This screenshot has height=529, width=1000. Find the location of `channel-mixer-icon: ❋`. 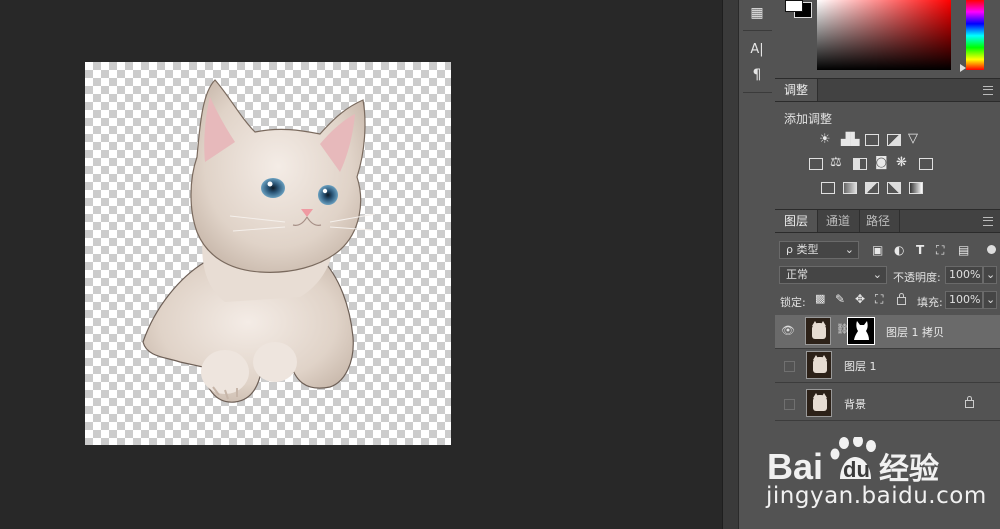

channel-mixer-icon: ❋ is located at coordinates (901, 163).